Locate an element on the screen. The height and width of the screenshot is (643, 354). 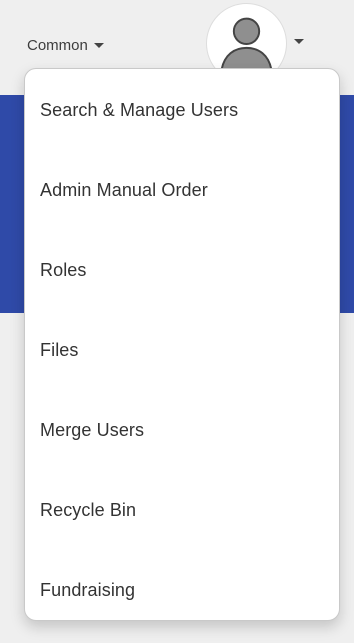
menu-item-files: Files is located at coordinates (182, 350).